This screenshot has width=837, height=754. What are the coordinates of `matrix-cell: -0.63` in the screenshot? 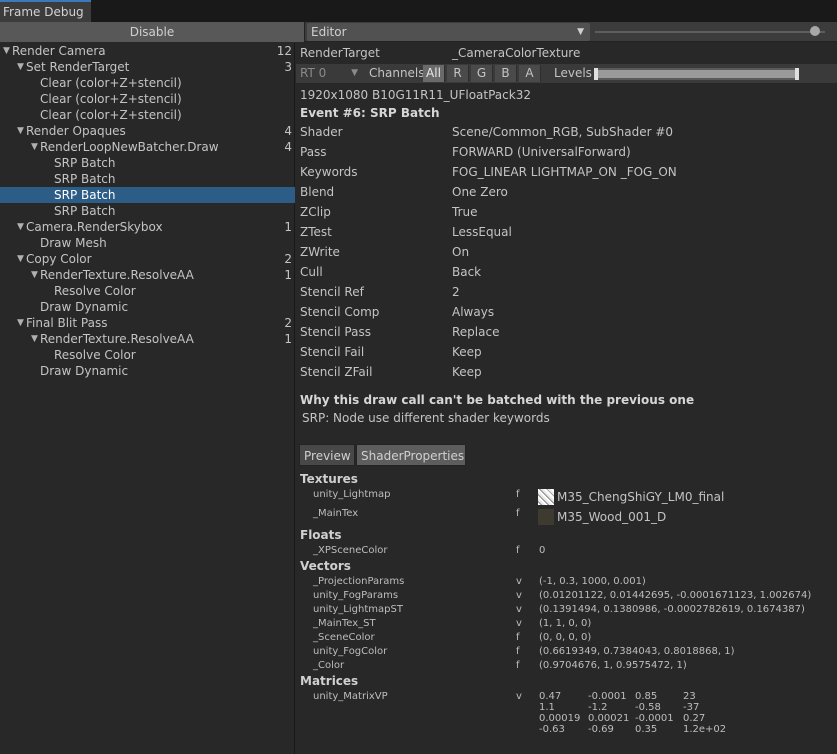 It's located at (552, 729).